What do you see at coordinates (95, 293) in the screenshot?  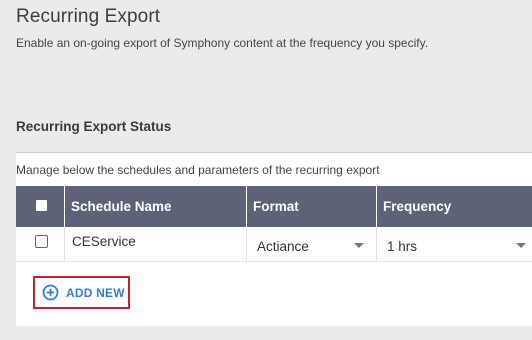 I see `add-new-label: ADD NEW` at bounding box center [95, 293].